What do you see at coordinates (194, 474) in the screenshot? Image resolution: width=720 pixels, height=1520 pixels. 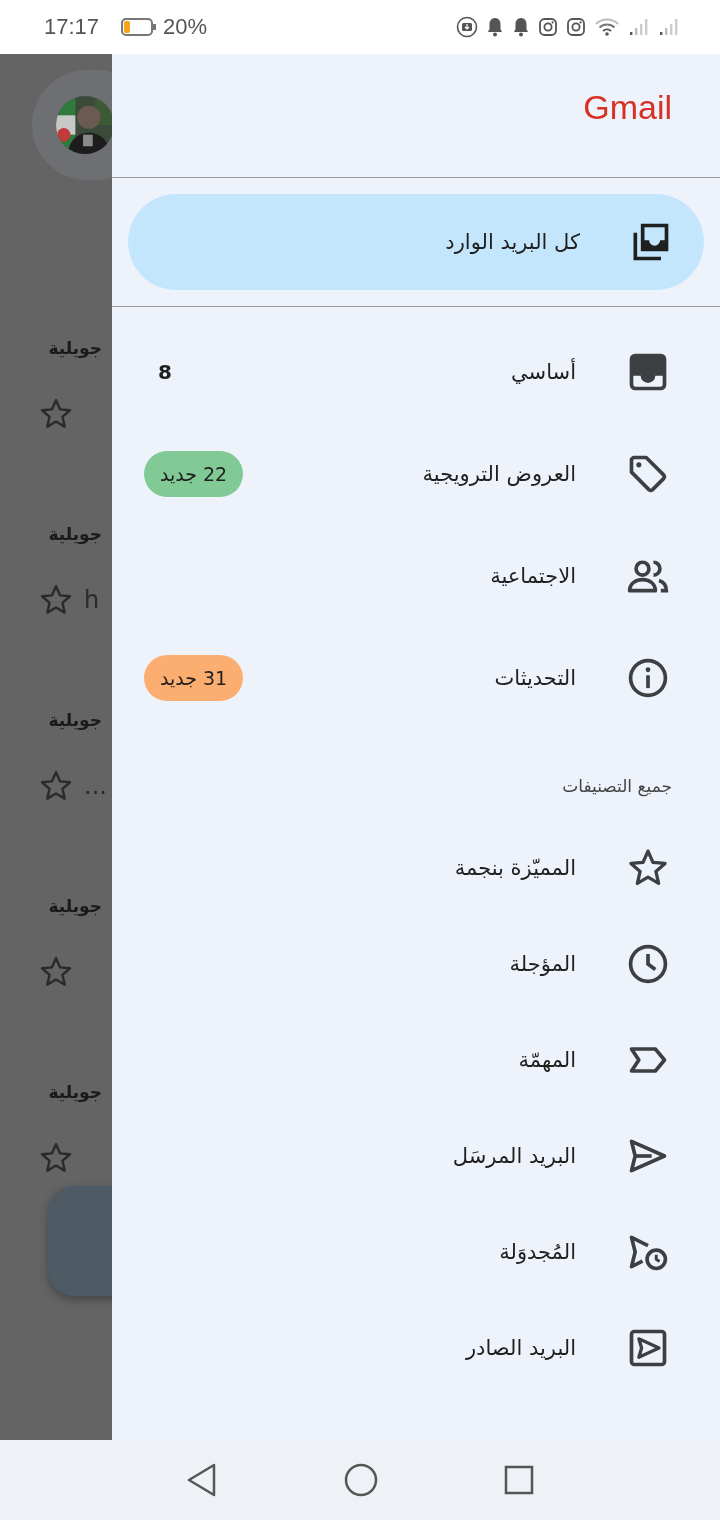 I see `new-count-badge: 22 جديد` at bounding box center [194, 474].